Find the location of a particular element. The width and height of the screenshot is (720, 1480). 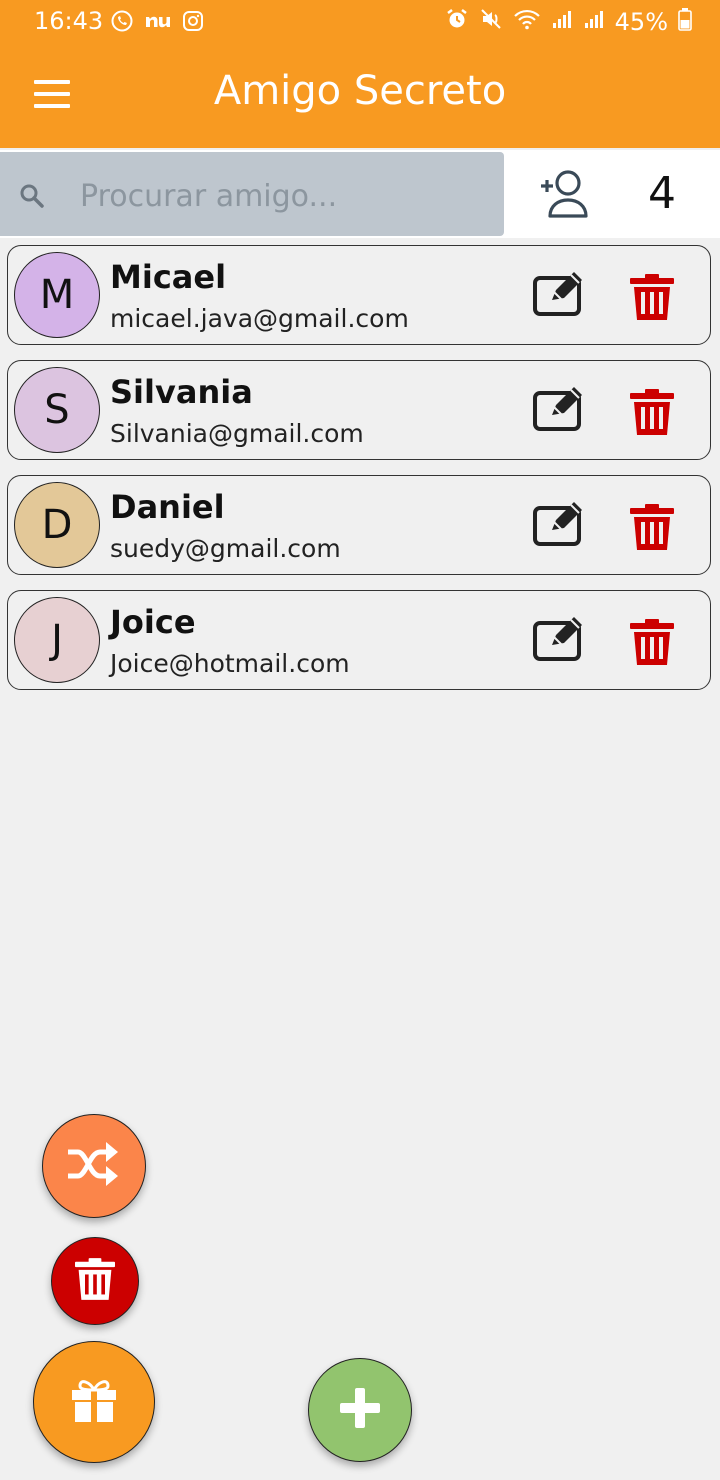

battery-percent: 45% is located at coordinates (641, 22).